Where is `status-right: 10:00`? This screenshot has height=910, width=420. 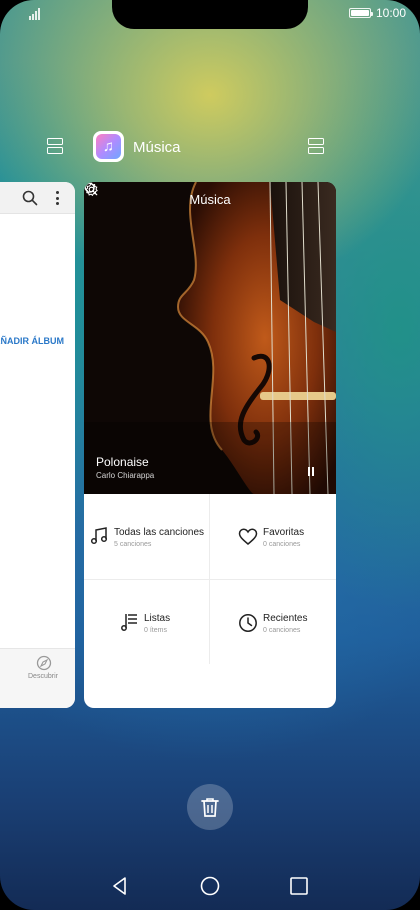
status-right: 10:00 is located at coordinates (377, 13).